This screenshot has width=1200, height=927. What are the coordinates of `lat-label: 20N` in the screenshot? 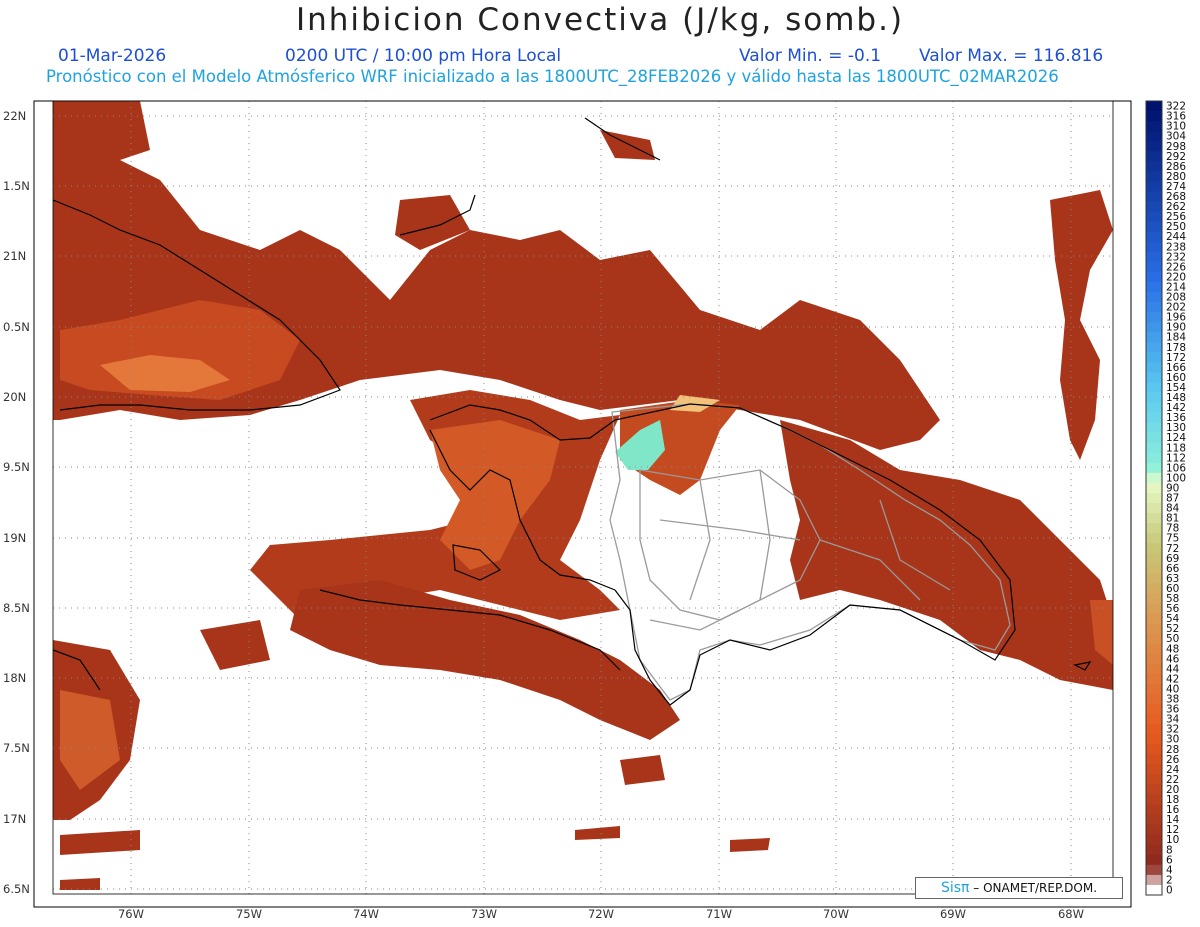 It's located at (14, 397).